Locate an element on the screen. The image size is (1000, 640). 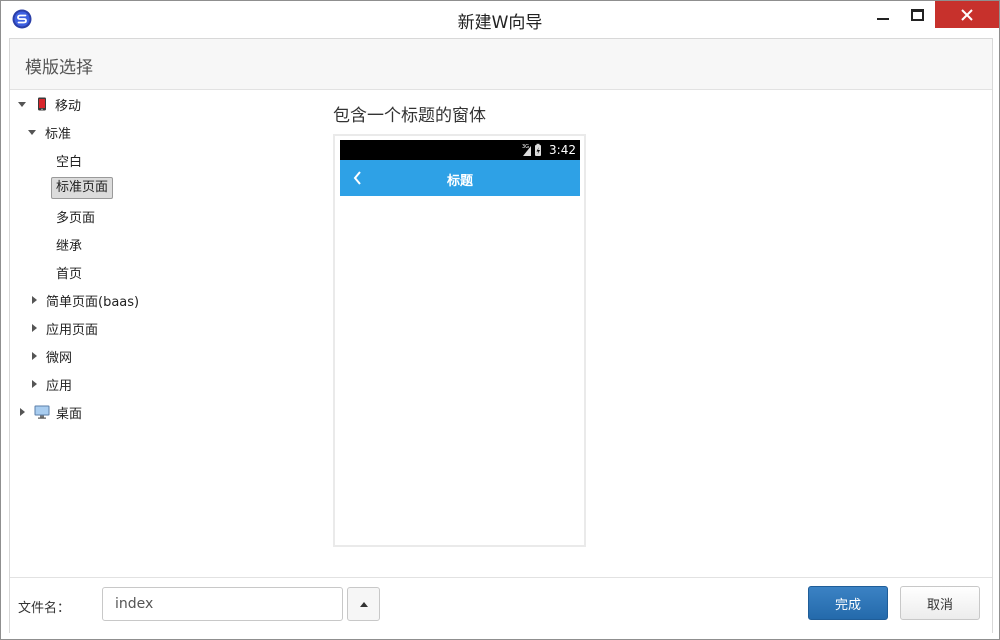
tree-node-app: 应用 is located at coordinates (52, 384).